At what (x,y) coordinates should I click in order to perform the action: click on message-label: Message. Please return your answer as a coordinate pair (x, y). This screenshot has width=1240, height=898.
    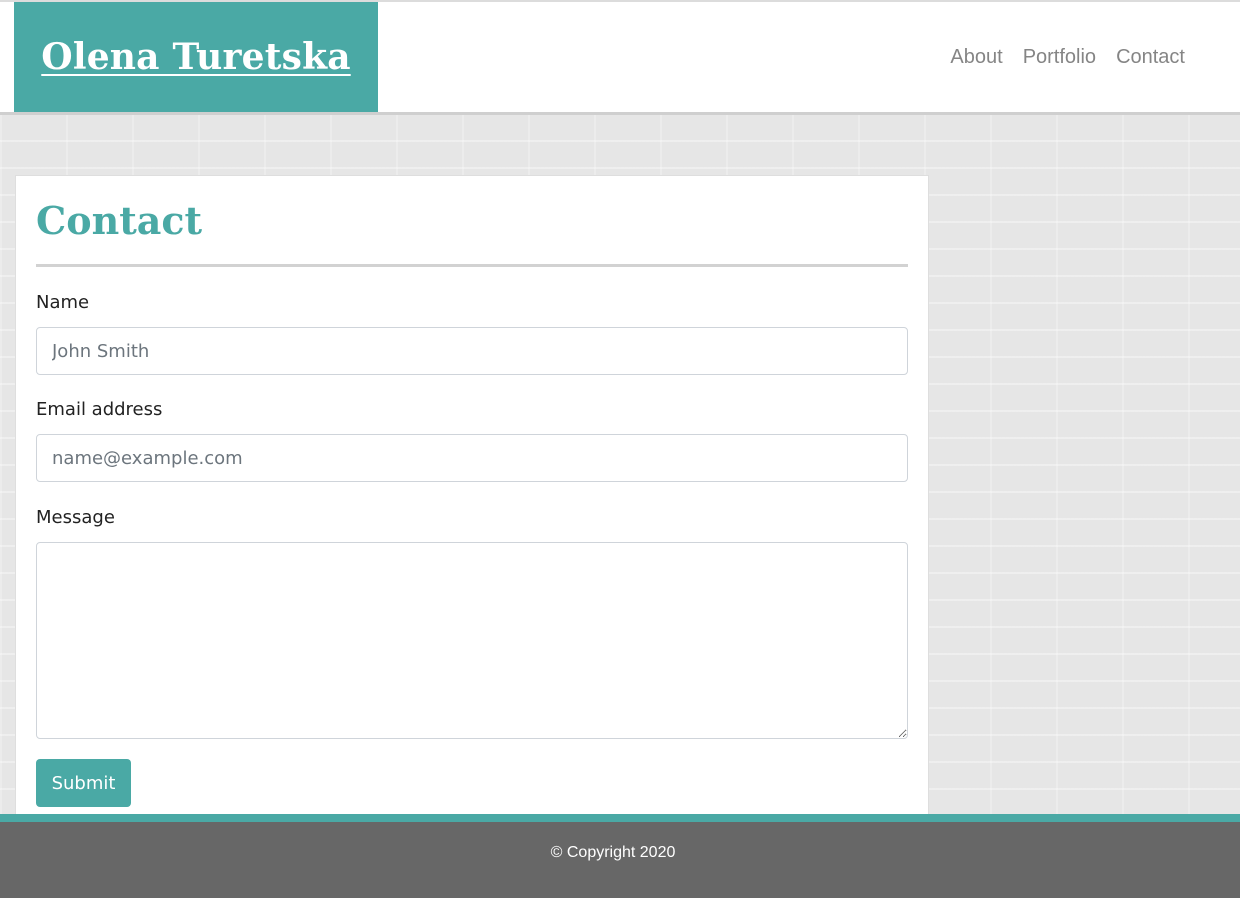
    Looking at the image, I should click on (75, 517).